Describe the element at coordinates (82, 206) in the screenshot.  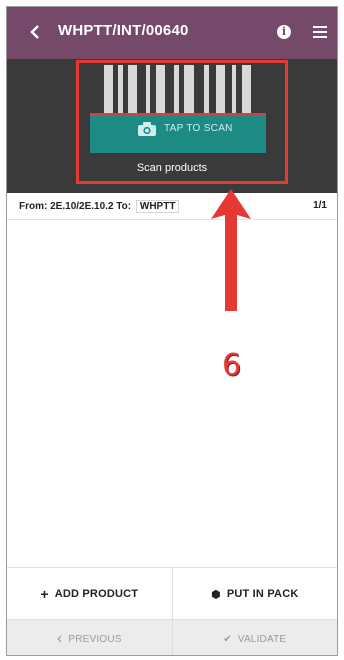
I see `from-value: 2E.10/2E.10.2` at that location.